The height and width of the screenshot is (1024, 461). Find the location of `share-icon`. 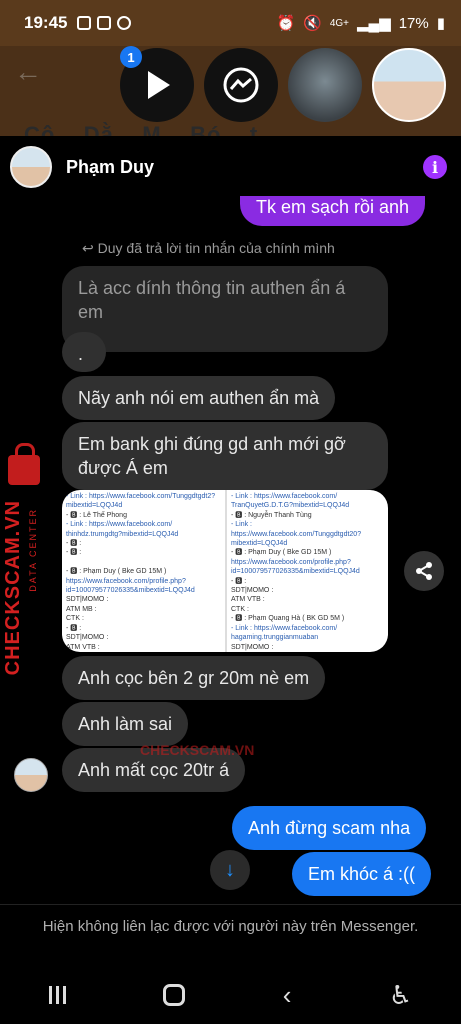

share-icon is located at coordinates (424, 571).